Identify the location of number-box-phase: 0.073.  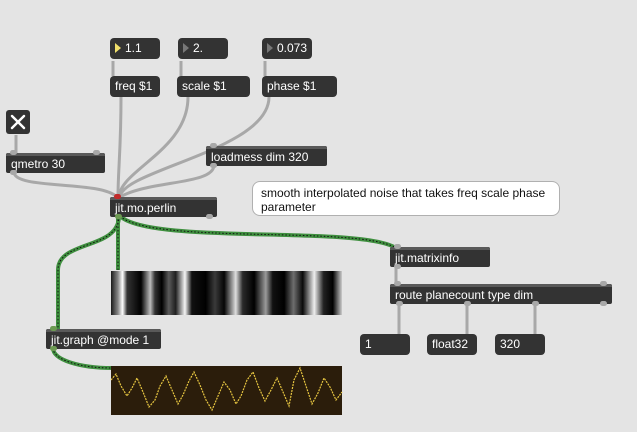
(287, 48).